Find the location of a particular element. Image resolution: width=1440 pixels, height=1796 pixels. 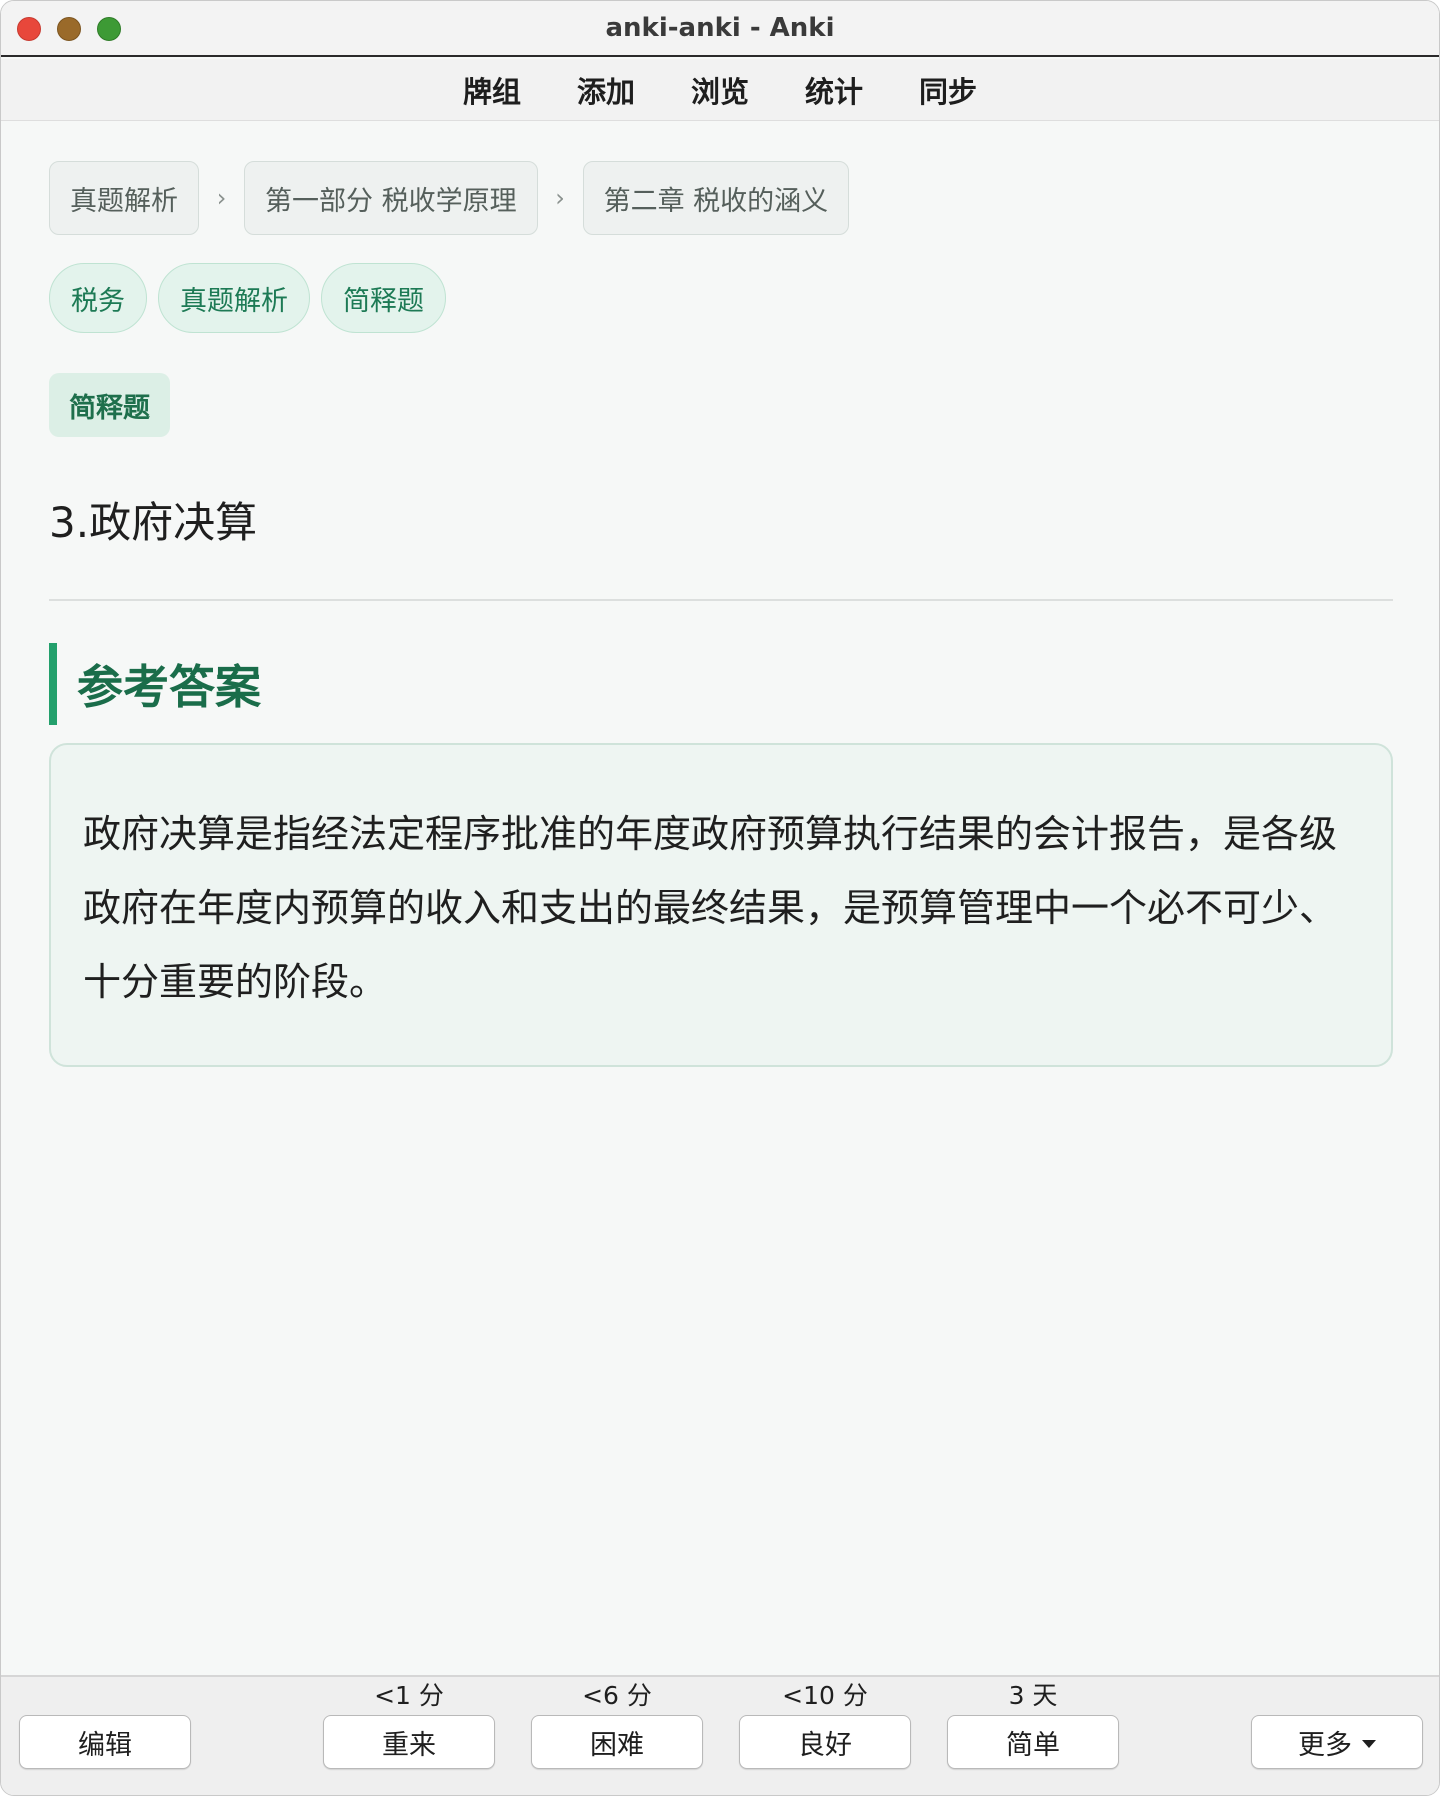

breadcrumb-item: 真题解析 is located at coordinates (124, 198).